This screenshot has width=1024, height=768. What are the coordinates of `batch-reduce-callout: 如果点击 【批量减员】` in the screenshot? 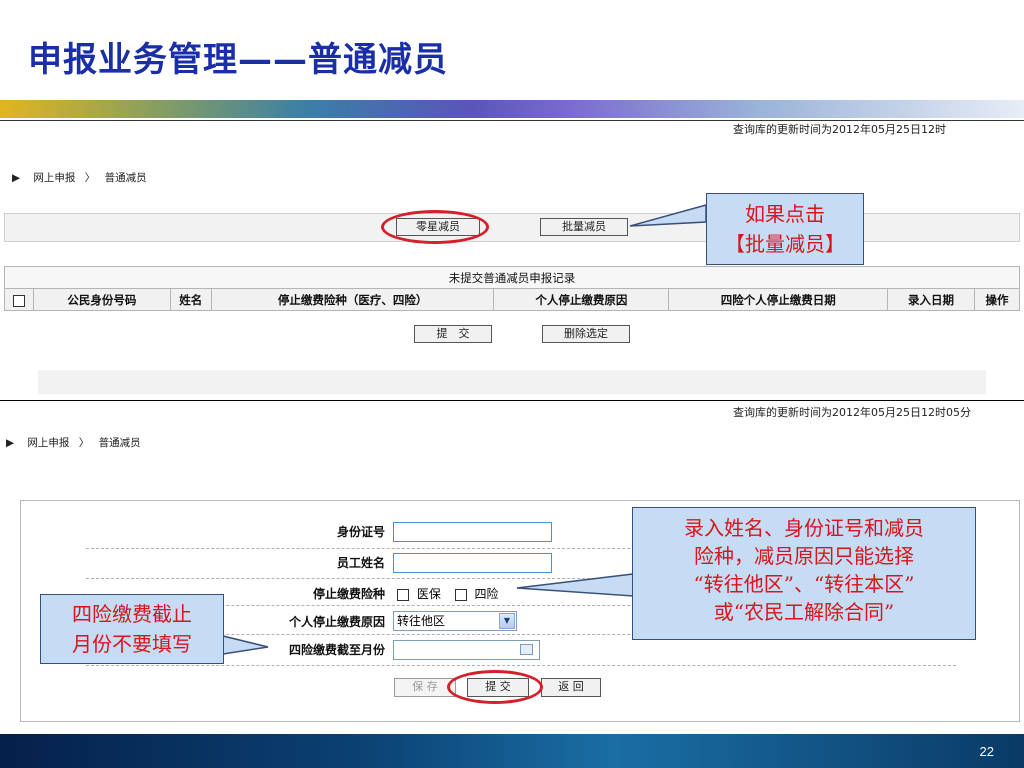 It's located at (785, 229).